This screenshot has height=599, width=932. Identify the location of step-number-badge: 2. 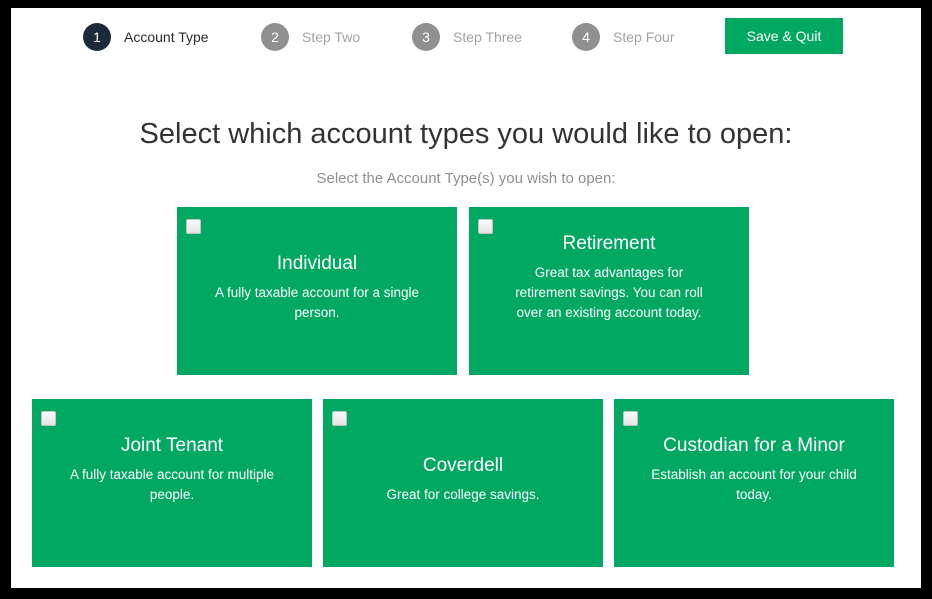
(275, 37).